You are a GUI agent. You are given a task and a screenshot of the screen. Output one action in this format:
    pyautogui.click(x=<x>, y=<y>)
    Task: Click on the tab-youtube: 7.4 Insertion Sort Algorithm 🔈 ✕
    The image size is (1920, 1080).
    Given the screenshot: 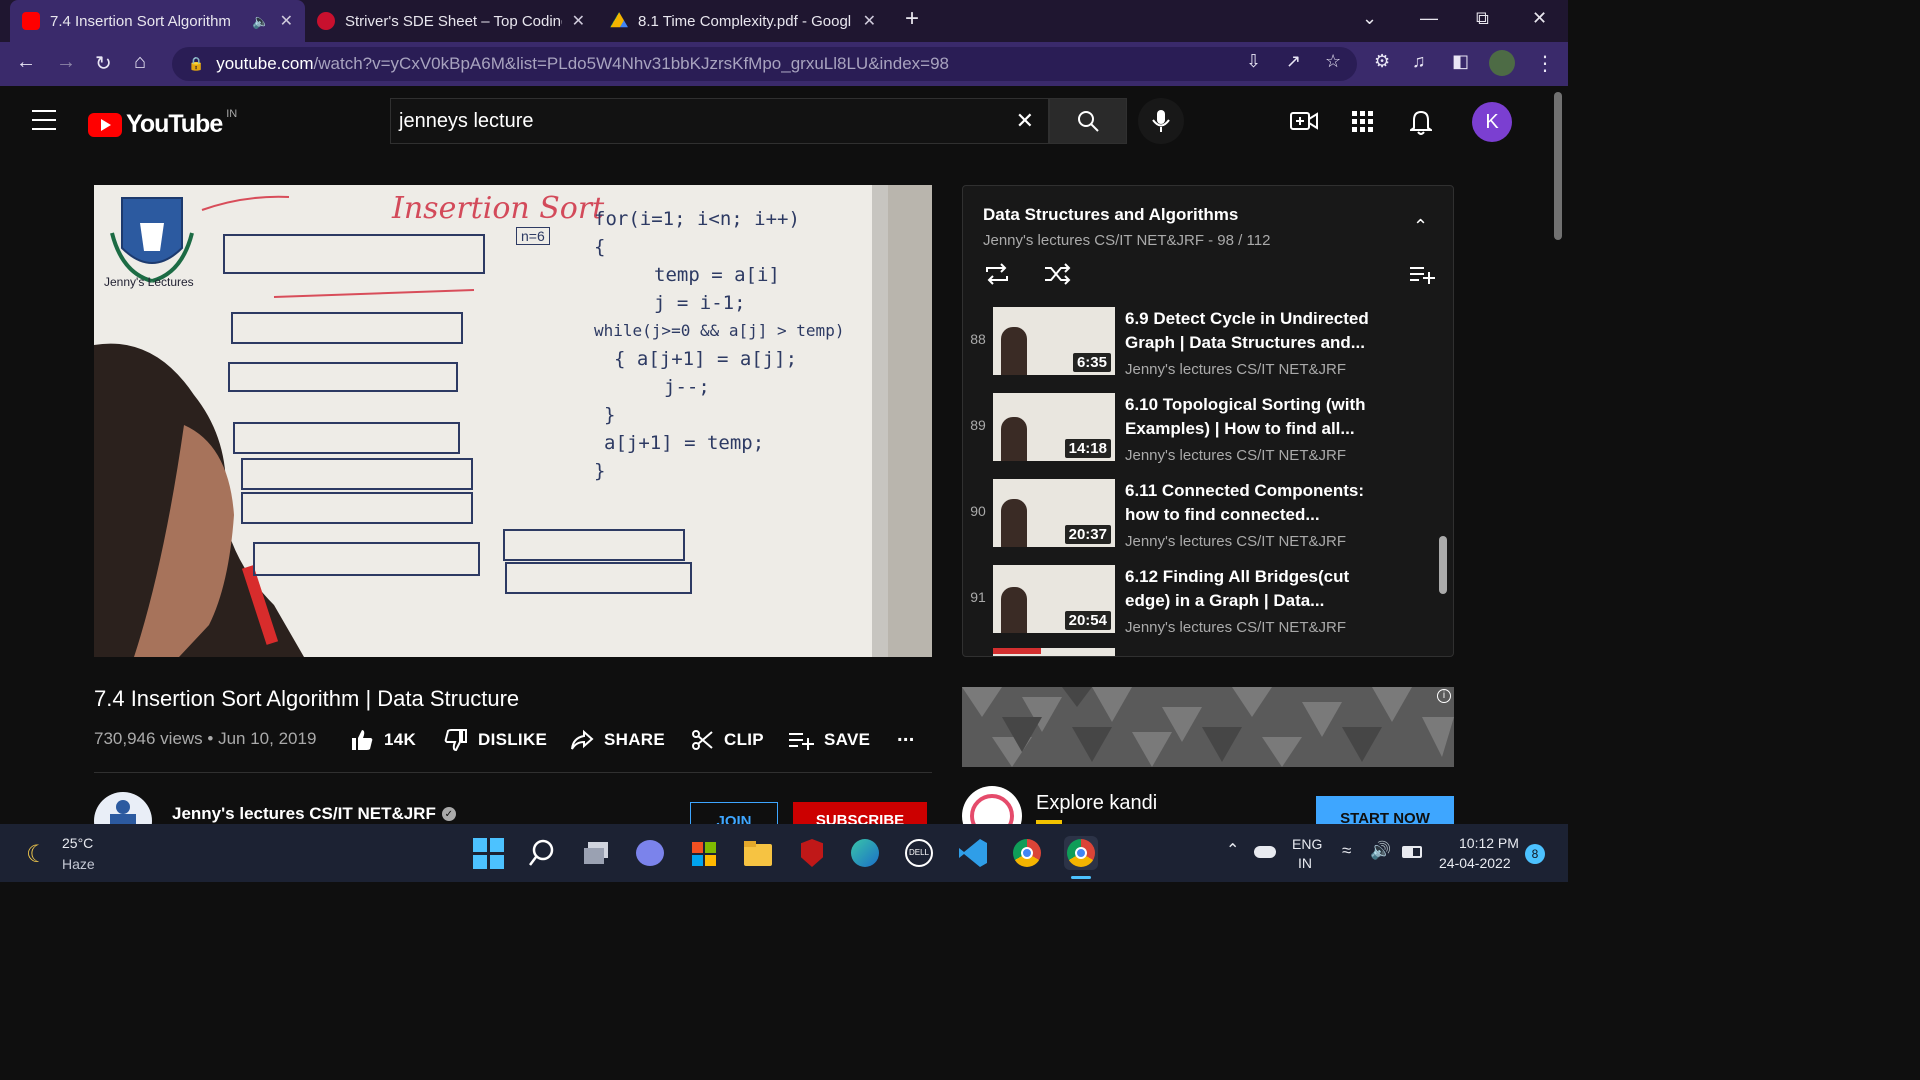 What is the action you would take?
    pyautogui.click(x=157, y=21)
    